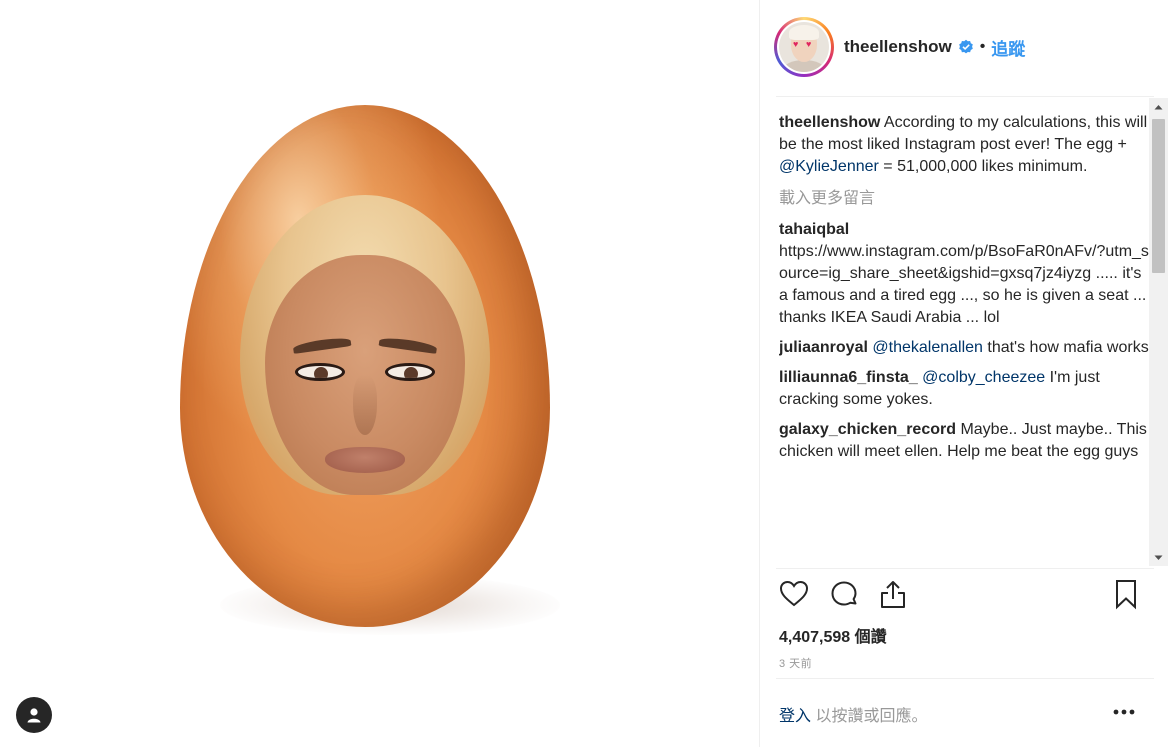 This screenshot has width=1168, height=747. I want to click on follow-button: 追蹤, so click(1008, 47).